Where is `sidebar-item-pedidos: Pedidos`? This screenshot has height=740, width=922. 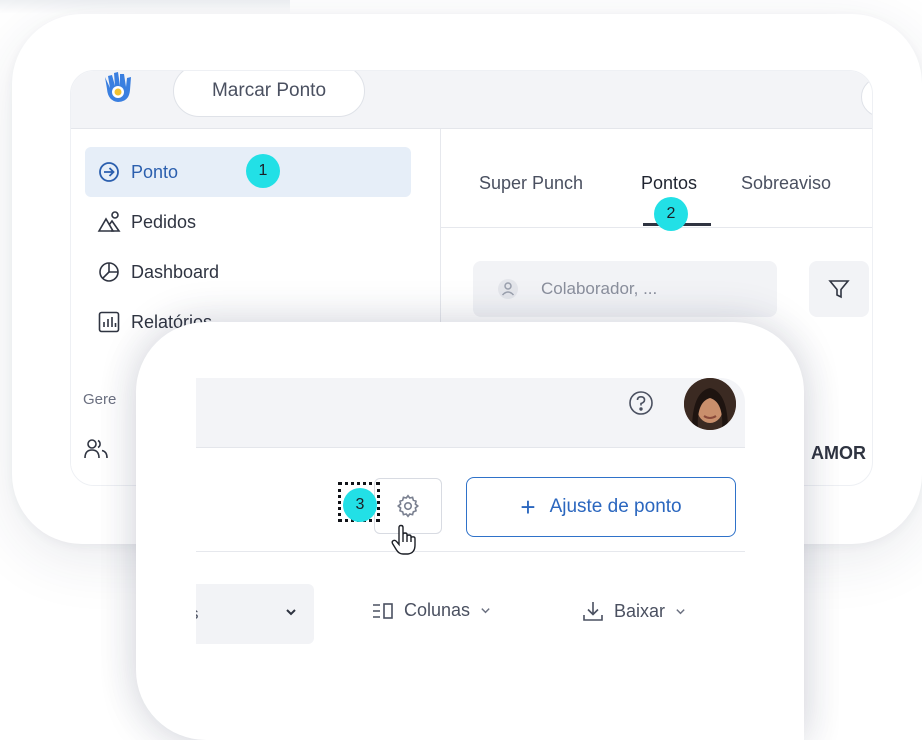
sidebar-item-pedidos: Pedidos is located at coordinates (248, 222).